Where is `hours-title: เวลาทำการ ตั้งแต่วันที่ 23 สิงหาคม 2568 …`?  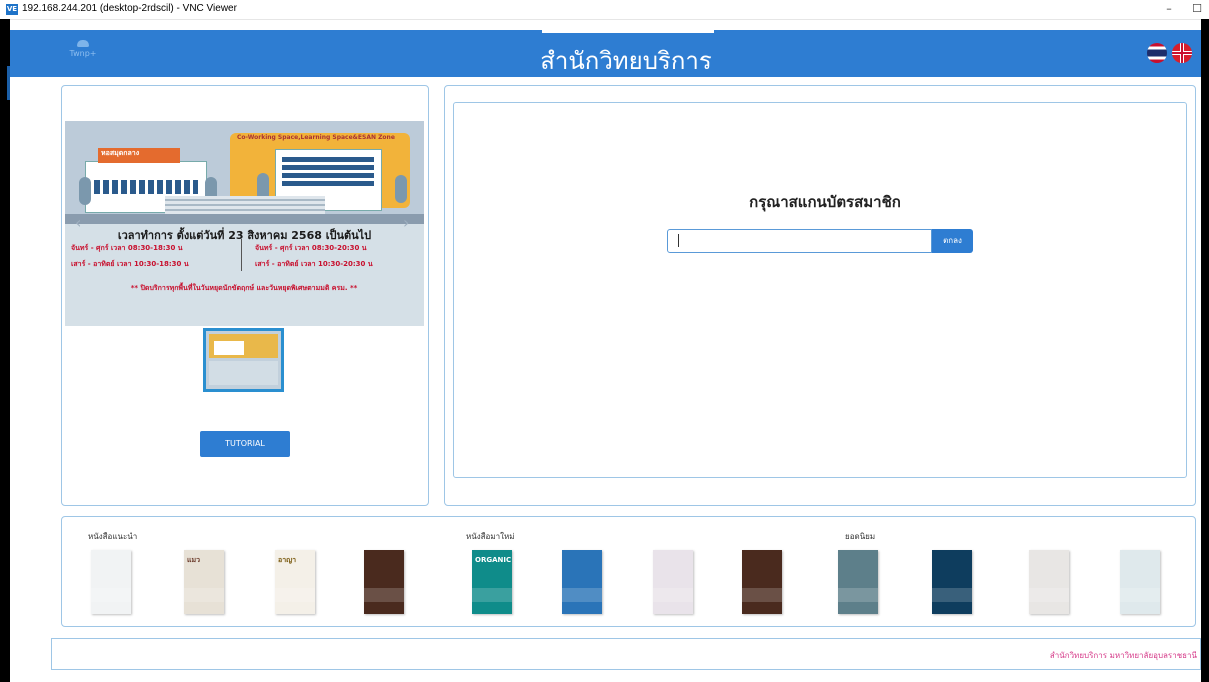 hours-title: เวลาทำการ ตั้งแต่วันที่ 23 สิงหาคม 2568 … is located at coordinates (244, 235).